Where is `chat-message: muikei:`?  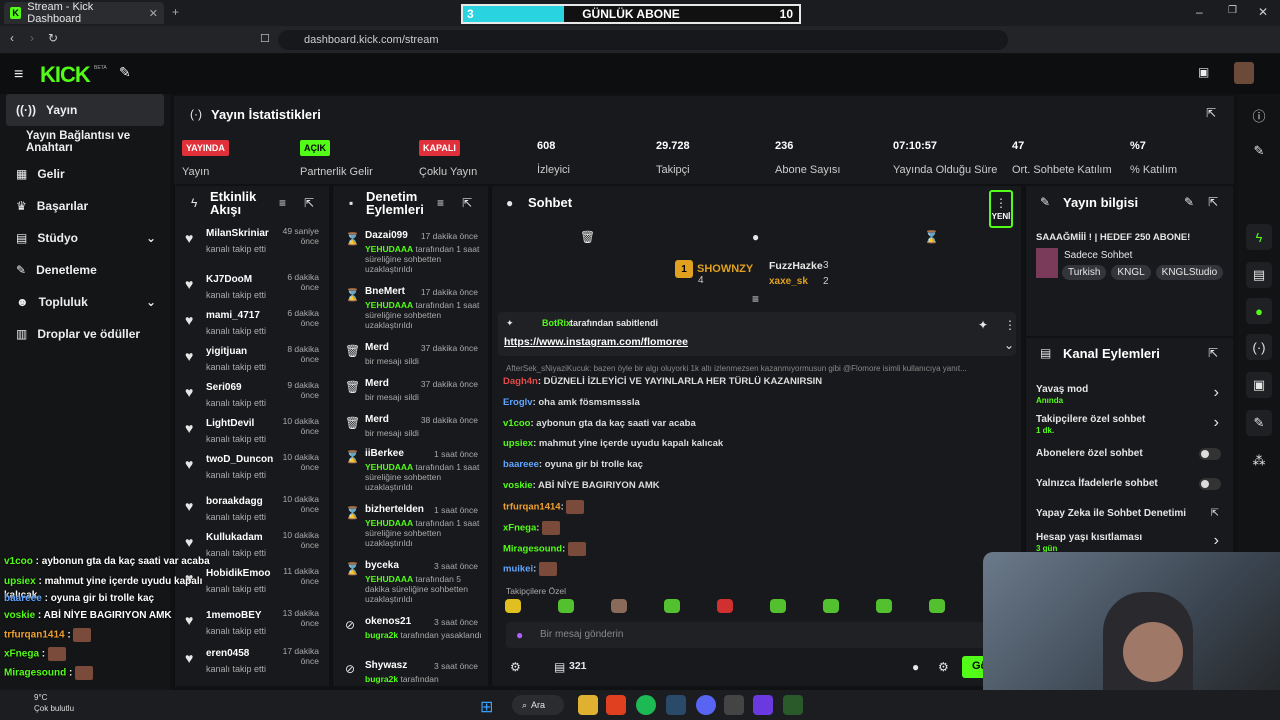 chat-message: muikei: is located at coordinates (530, 569).